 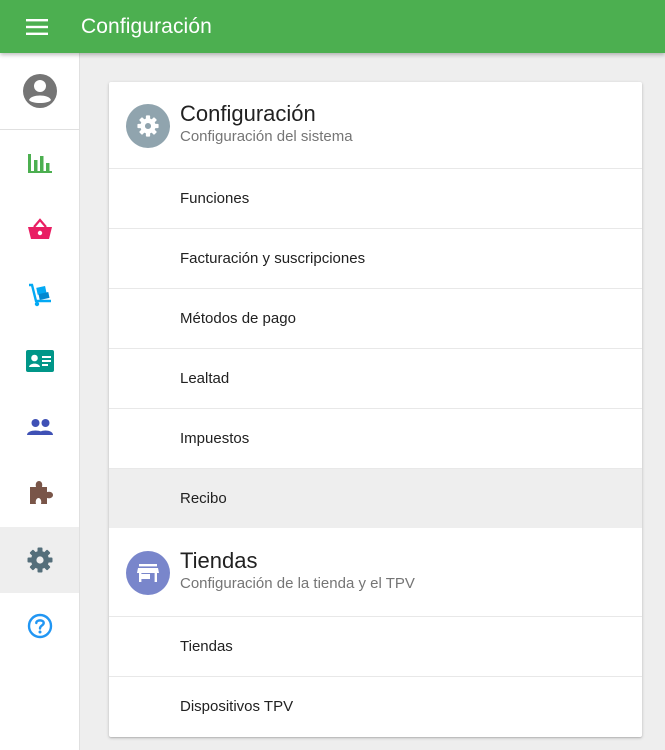 I want to click on sidebar-item-customers, so click(x=39, y=427).